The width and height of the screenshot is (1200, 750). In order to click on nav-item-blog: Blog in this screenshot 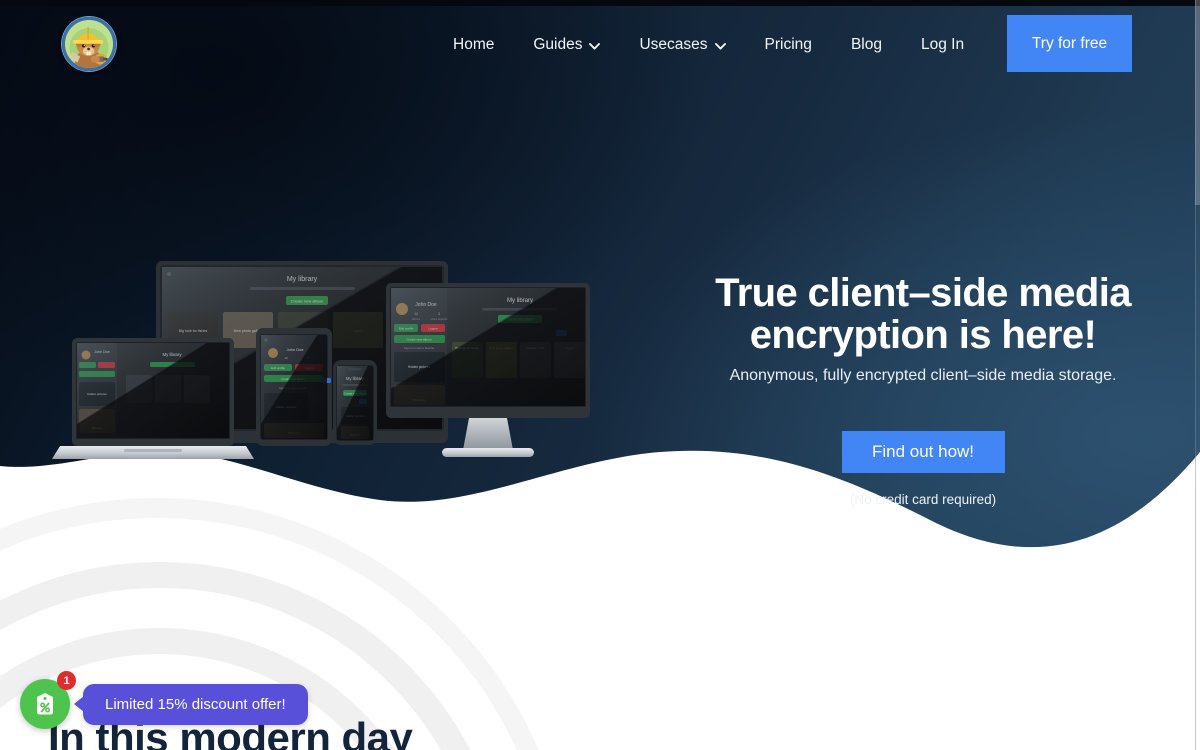, I will do `click(866, 45)`.